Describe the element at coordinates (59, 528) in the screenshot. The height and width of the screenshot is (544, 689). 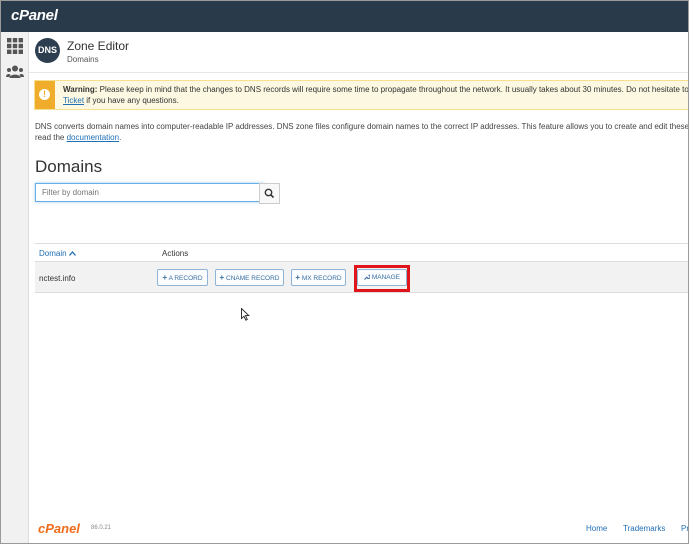
I see `footer-cpanel-logo: cPanel` at that location.